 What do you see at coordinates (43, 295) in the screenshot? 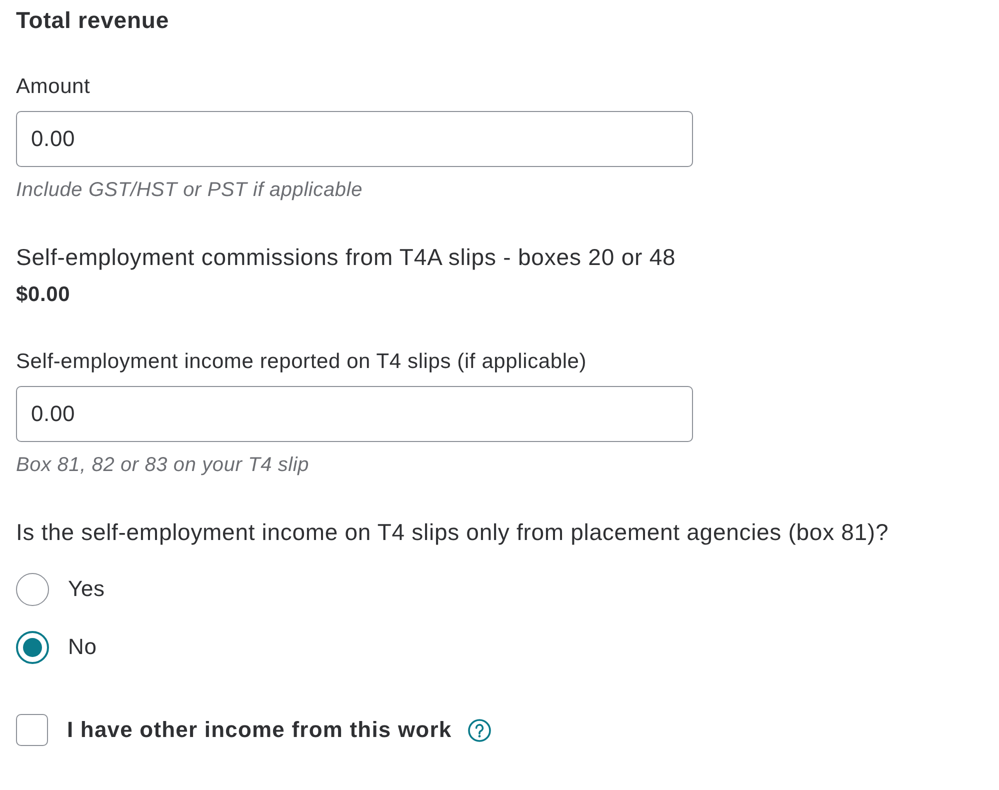
I see `amount-value: $0.00` at bounding box center [43, 295].